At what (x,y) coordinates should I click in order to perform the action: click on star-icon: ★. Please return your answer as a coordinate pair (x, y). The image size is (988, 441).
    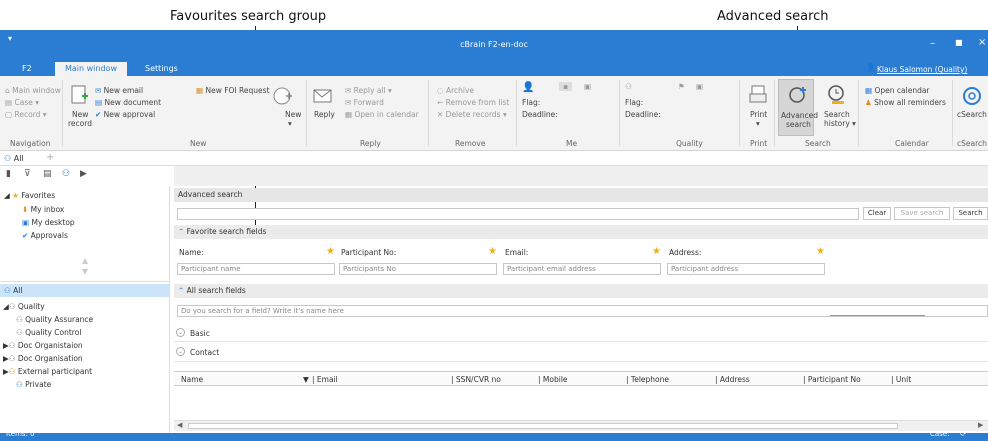
    Looking at the image, I should click on (17, 195).